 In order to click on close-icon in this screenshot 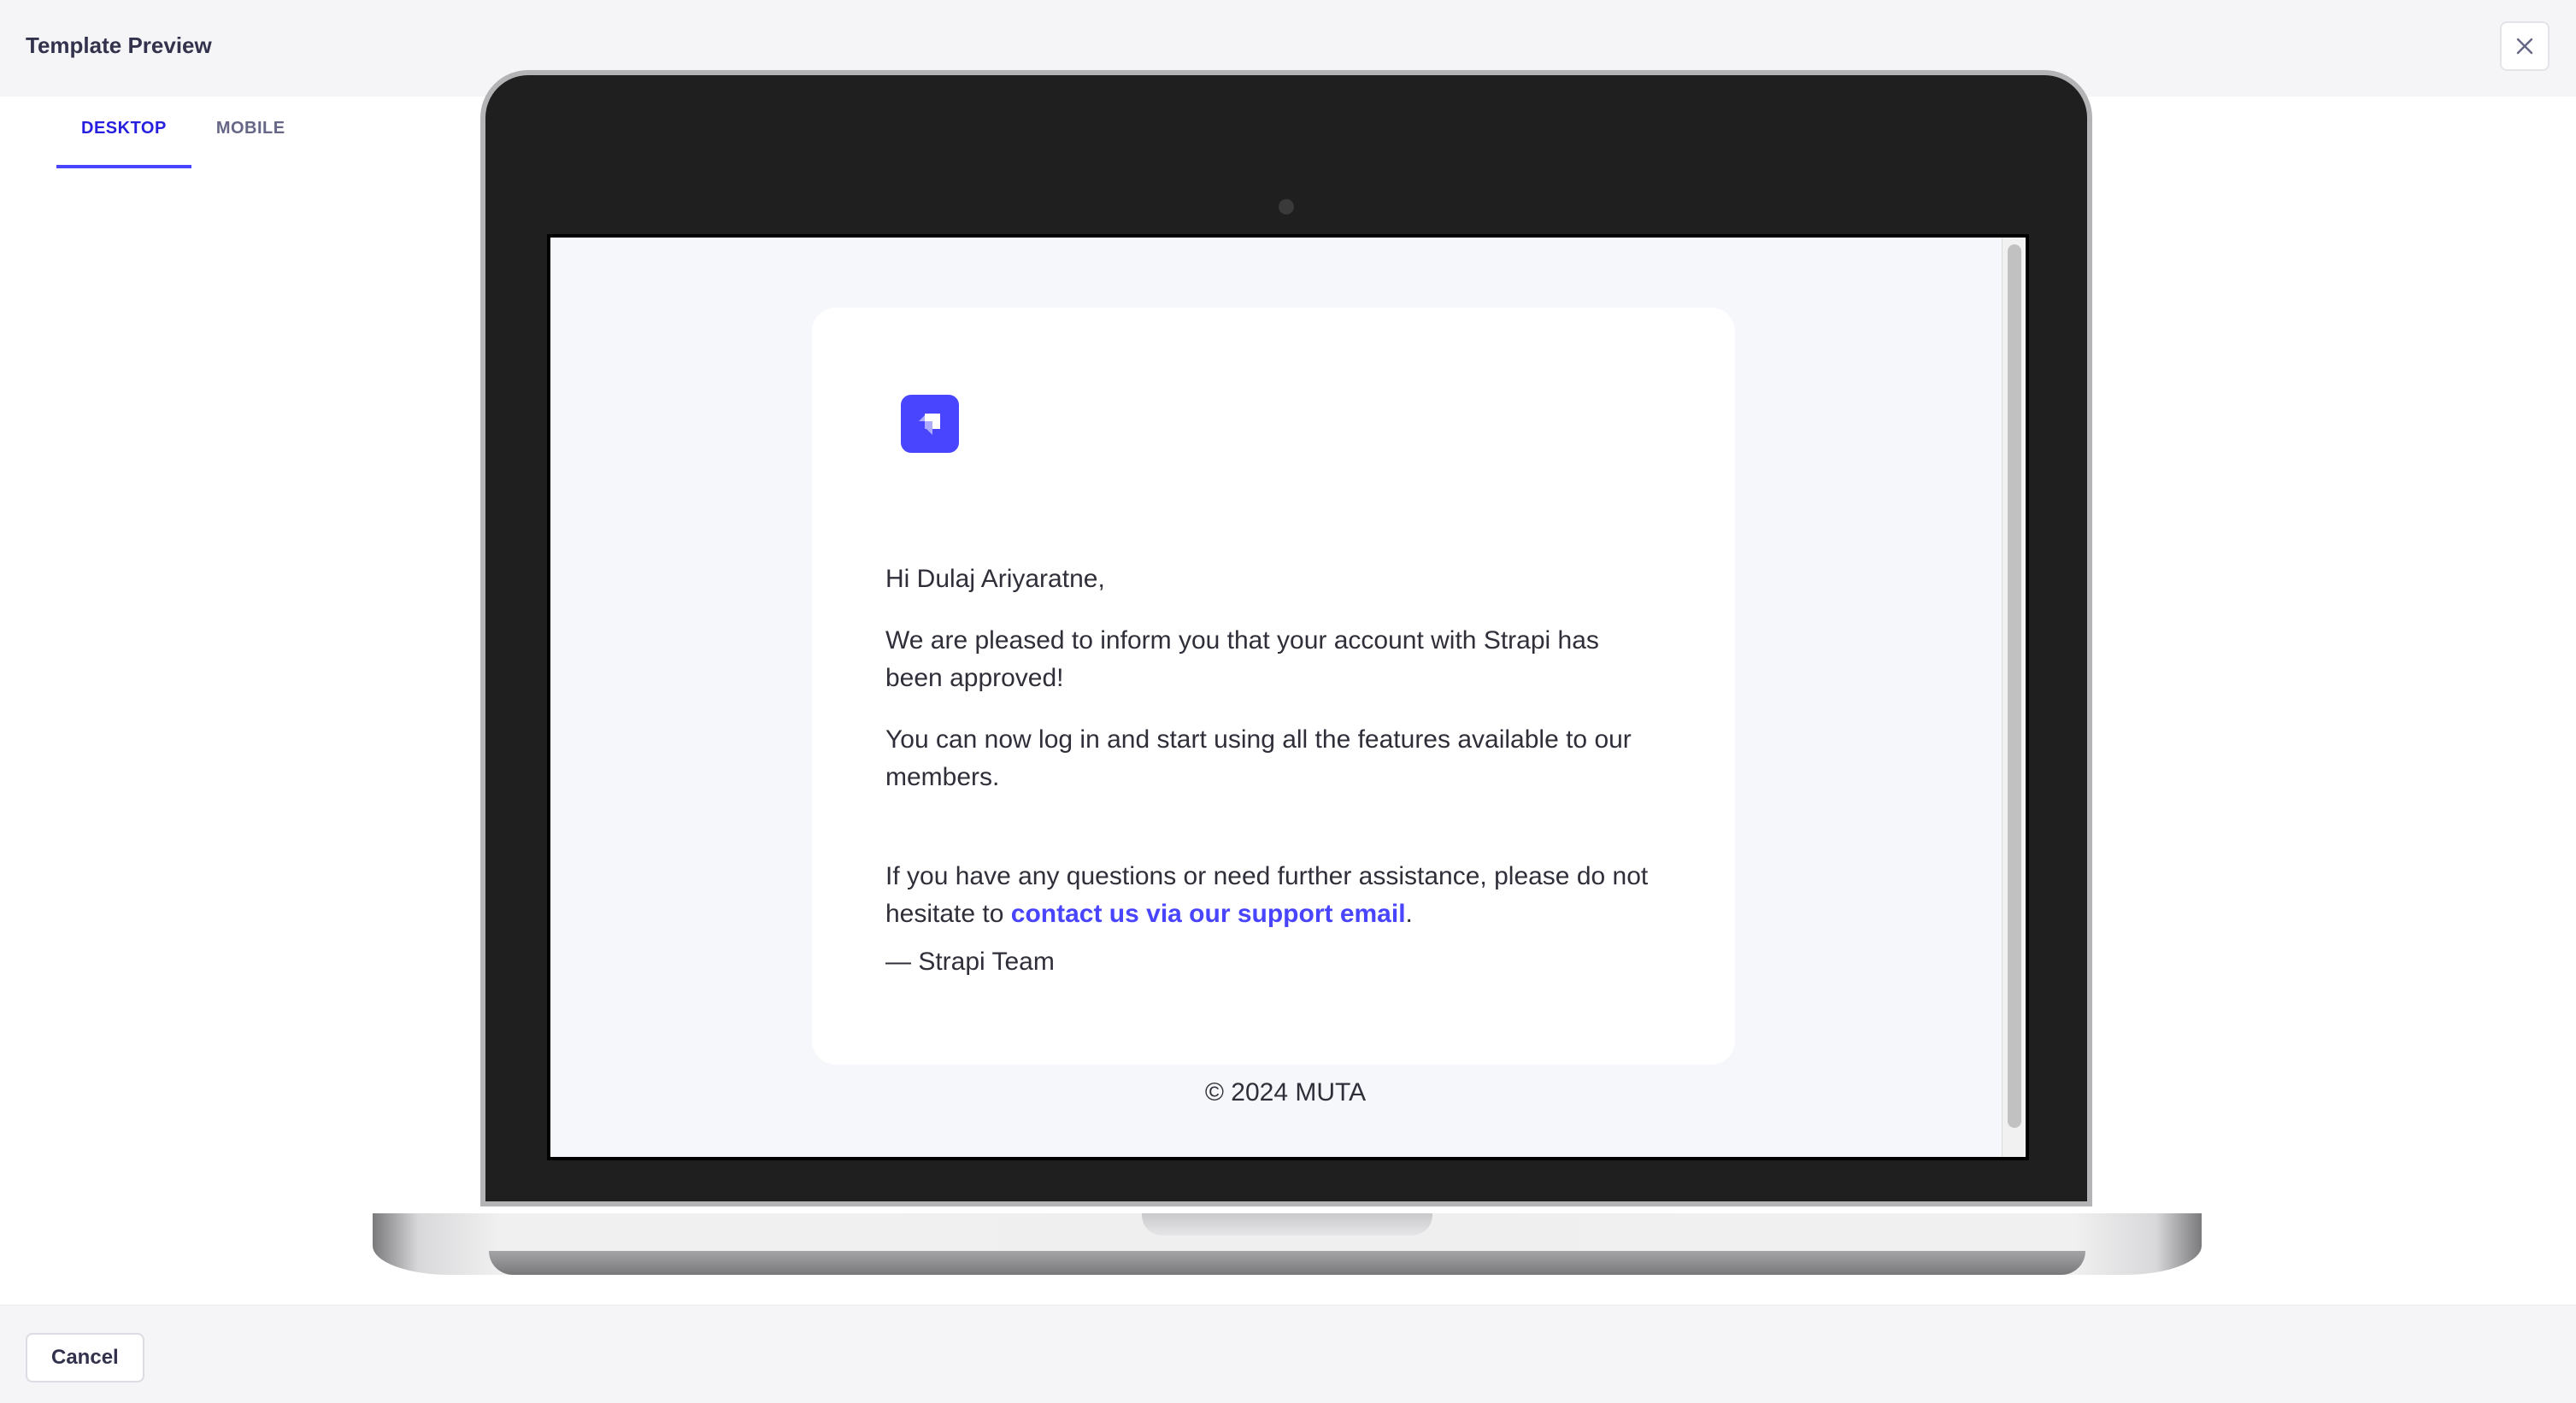, I will do `click(2524, 46)`.